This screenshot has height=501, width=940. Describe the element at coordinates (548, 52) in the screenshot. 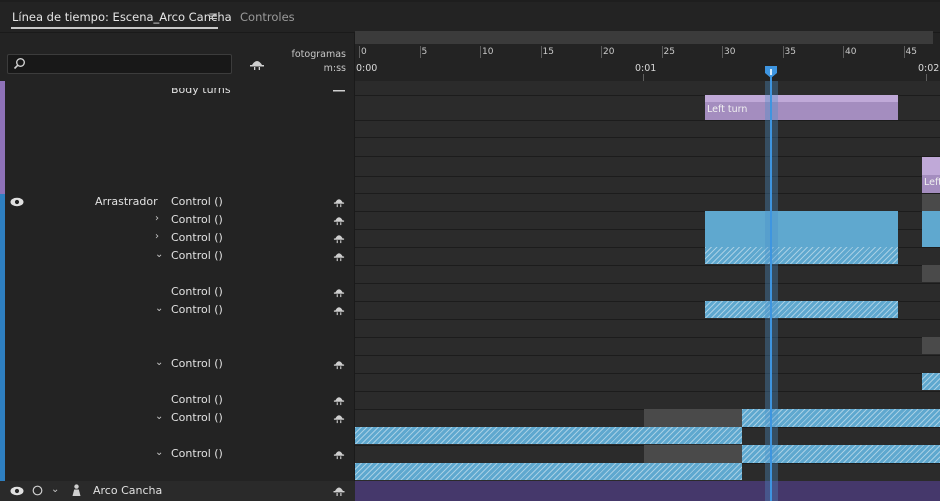

I see `ruler-frame-label: 15` at that location.